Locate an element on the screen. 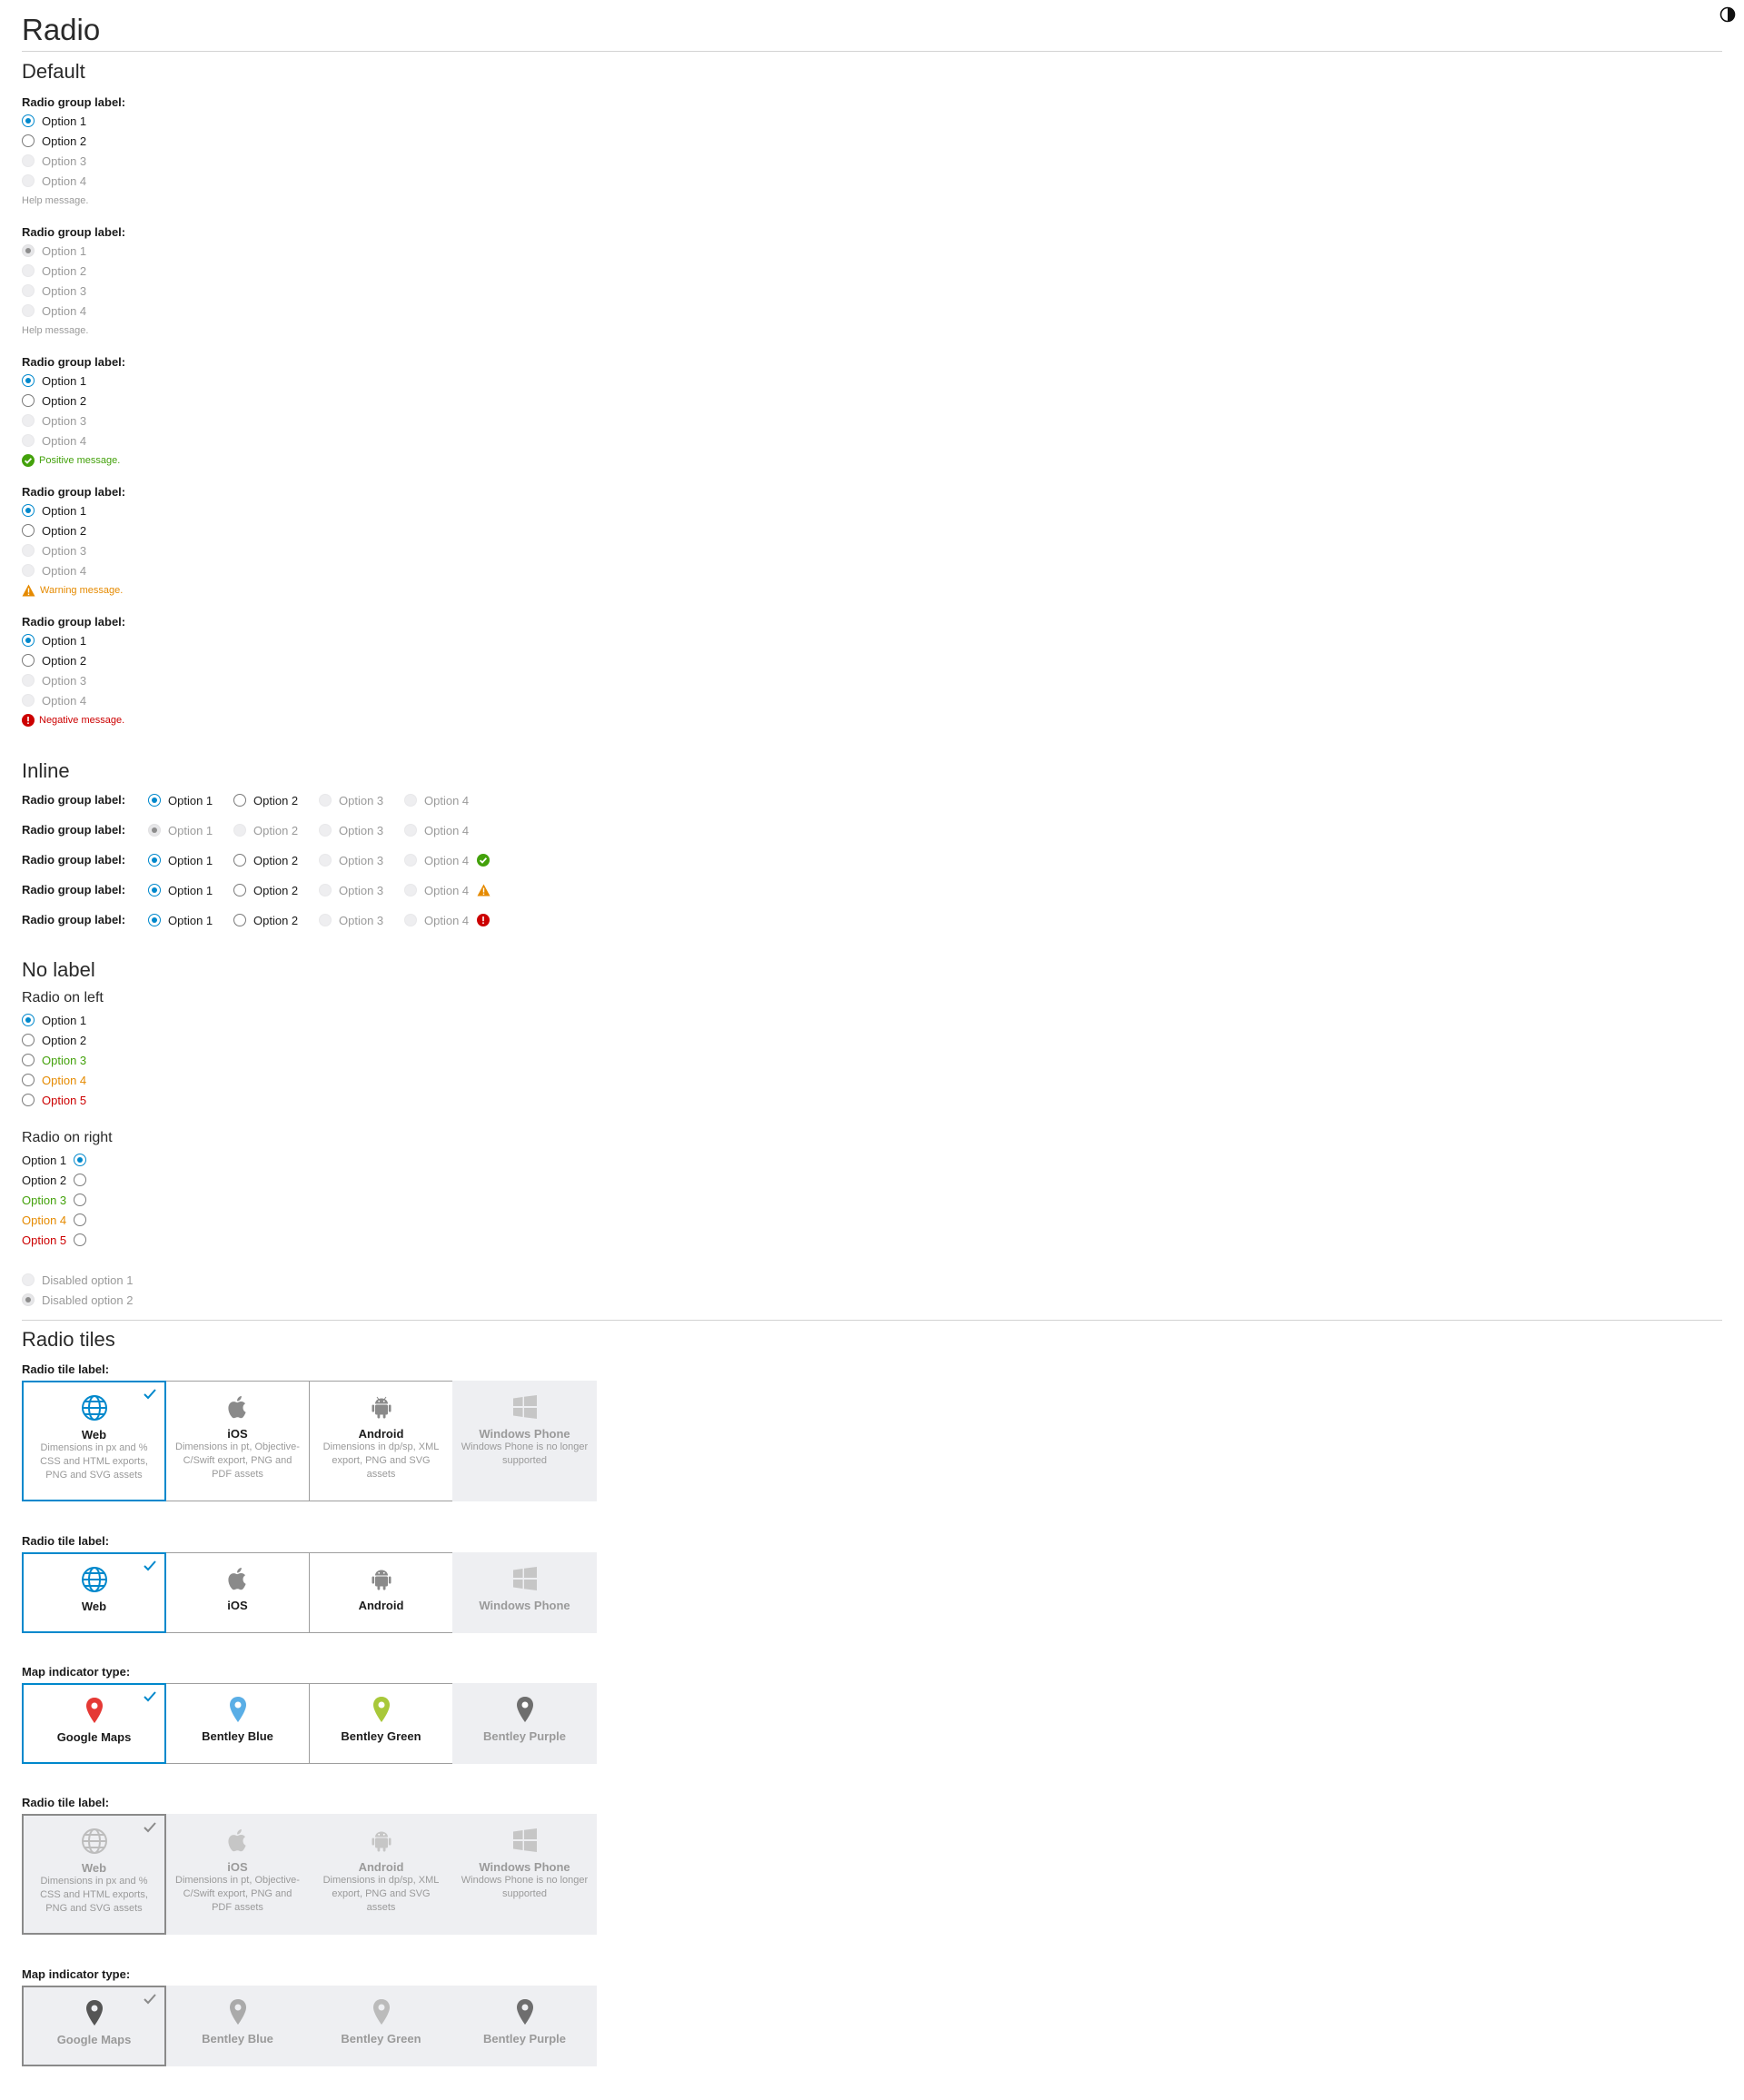 This screenshot has height=2100, width=1744. radio-tile-android: Android is located at coordinates (381, 1592).